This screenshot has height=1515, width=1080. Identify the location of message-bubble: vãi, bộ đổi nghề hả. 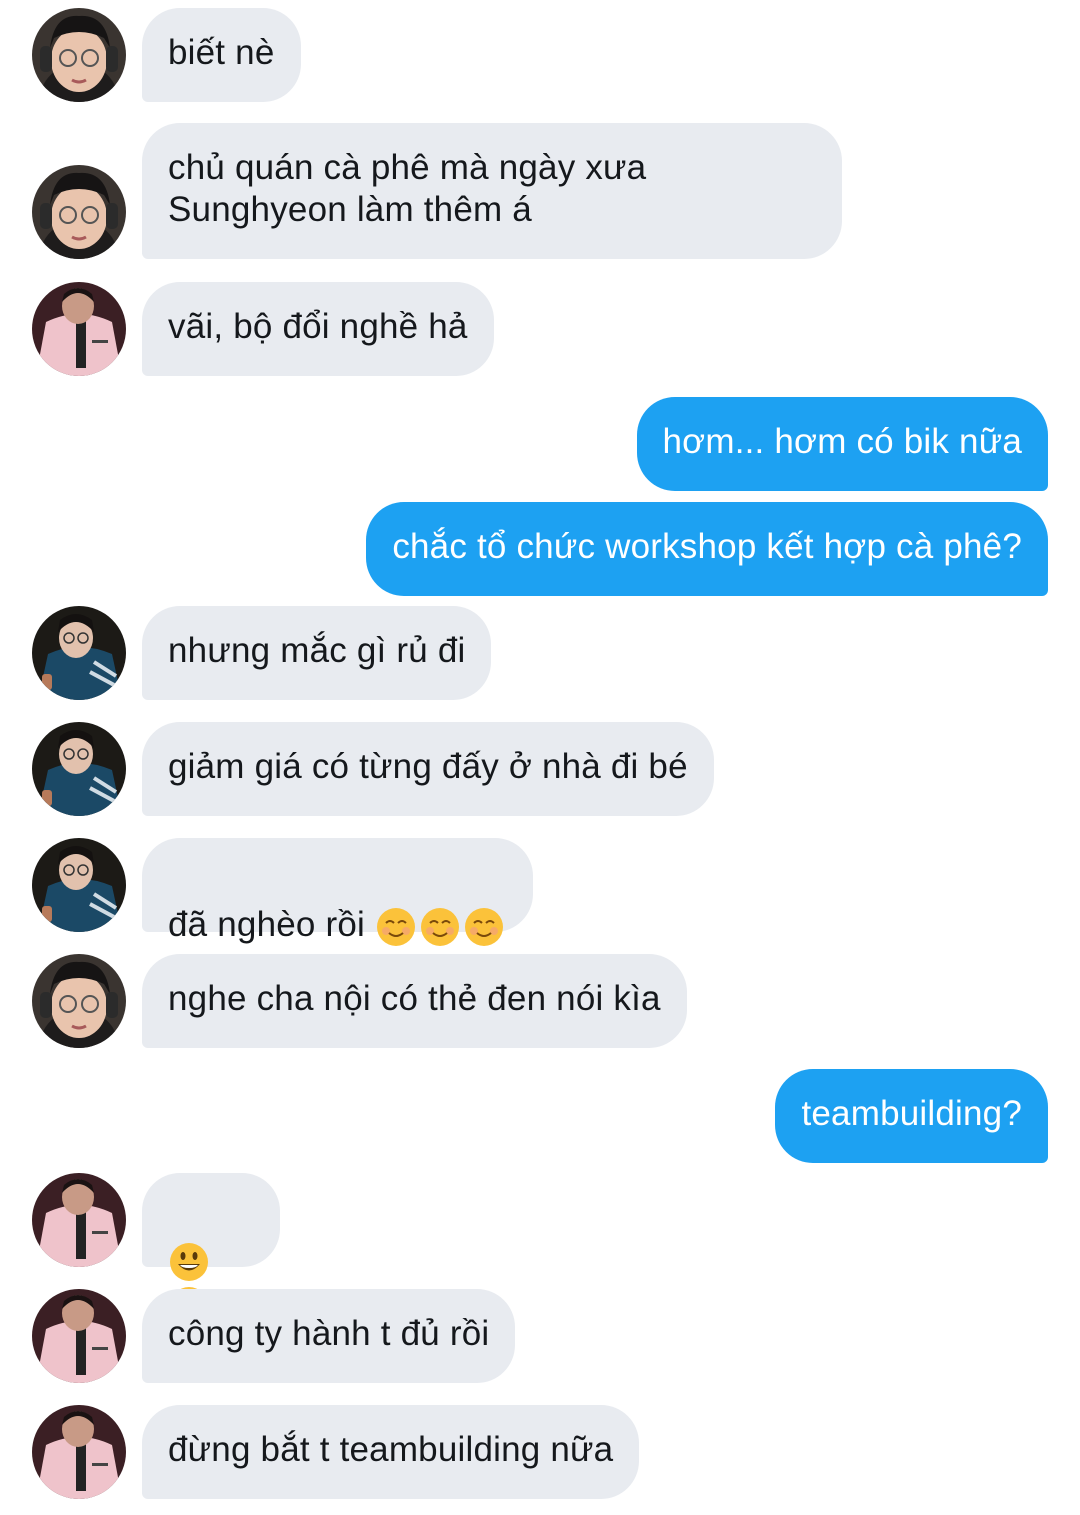
(318, 329).